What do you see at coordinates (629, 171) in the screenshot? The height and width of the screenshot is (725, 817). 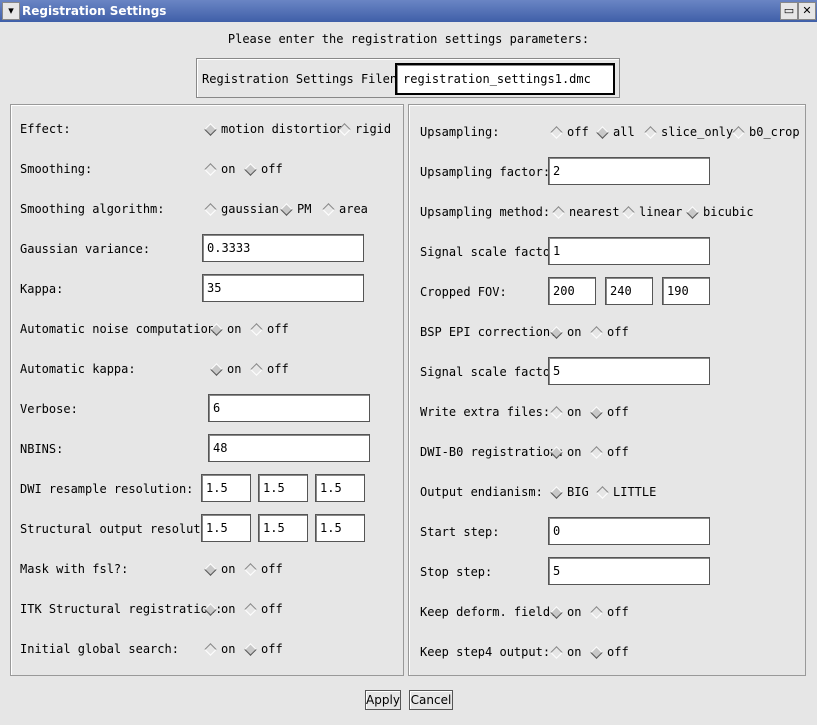 I see `upsampling-factor-input: 2` at bounding box center [629, 171].